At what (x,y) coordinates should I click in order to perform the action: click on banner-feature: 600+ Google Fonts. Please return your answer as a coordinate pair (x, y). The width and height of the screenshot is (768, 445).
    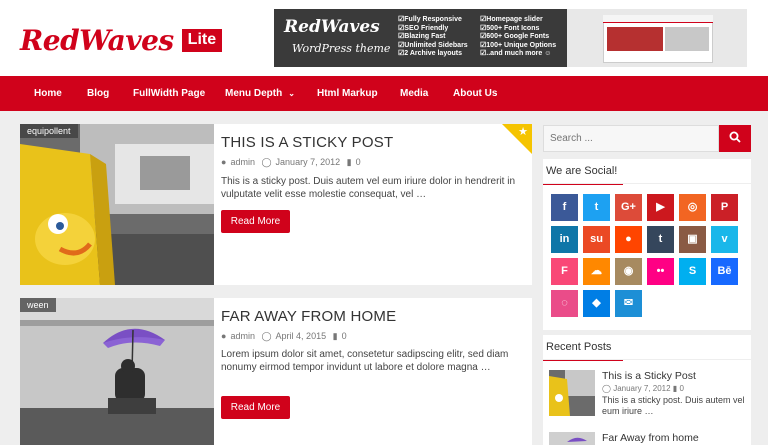
    Looking at the image, I should click on (518, 37).